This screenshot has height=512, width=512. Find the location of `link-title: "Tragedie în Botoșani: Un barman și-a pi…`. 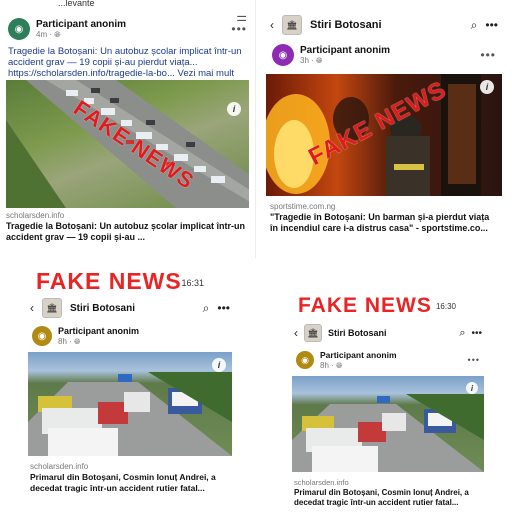

link-title: "Tragedie în Botoșani: Un barman și-a pi… is located at coordinates (384, 224).